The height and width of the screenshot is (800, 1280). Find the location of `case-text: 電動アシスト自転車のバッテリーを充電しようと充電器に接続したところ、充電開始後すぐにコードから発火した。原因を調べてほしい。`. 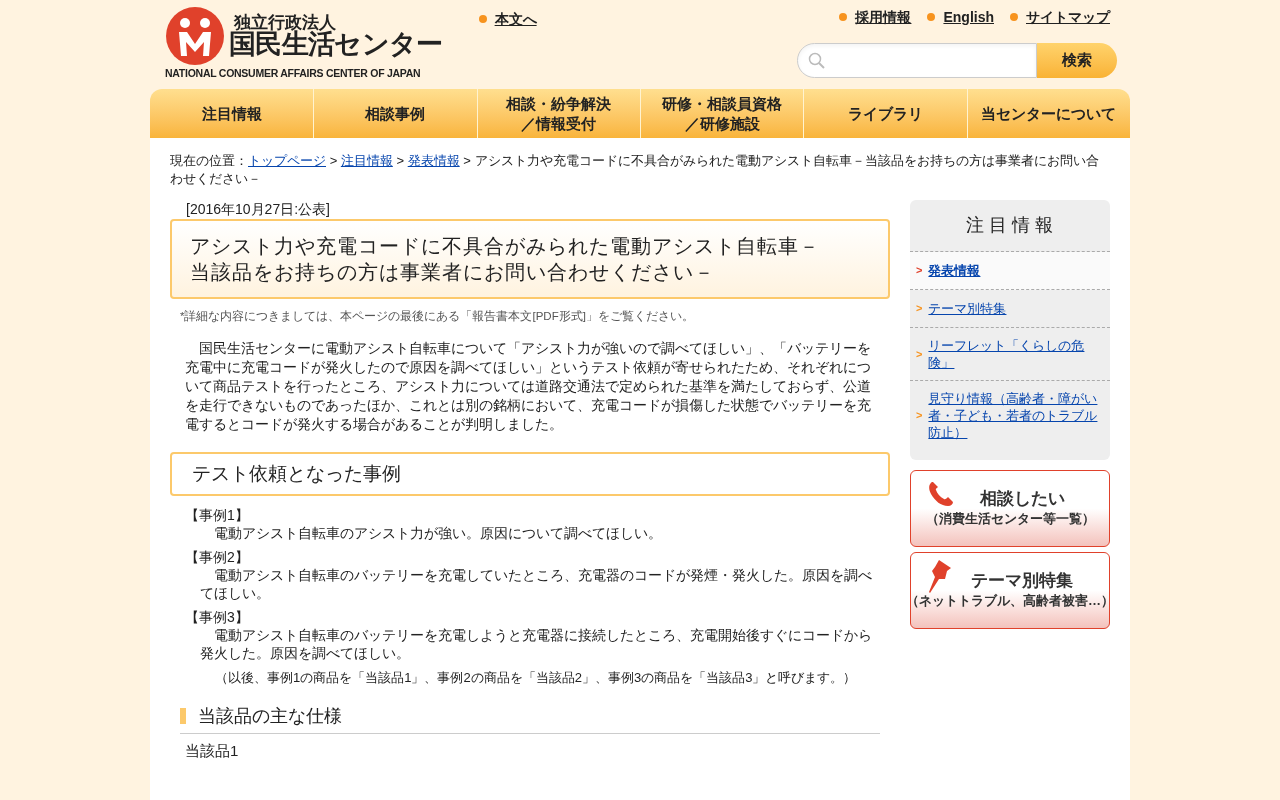

case-text: 電動アシスト自転車のバッテリーを充電しようと充電器に接続したところ、充電開始後すぐにコードから発火した。原因を調べてほしい。 is located at coordinates (536, 644).